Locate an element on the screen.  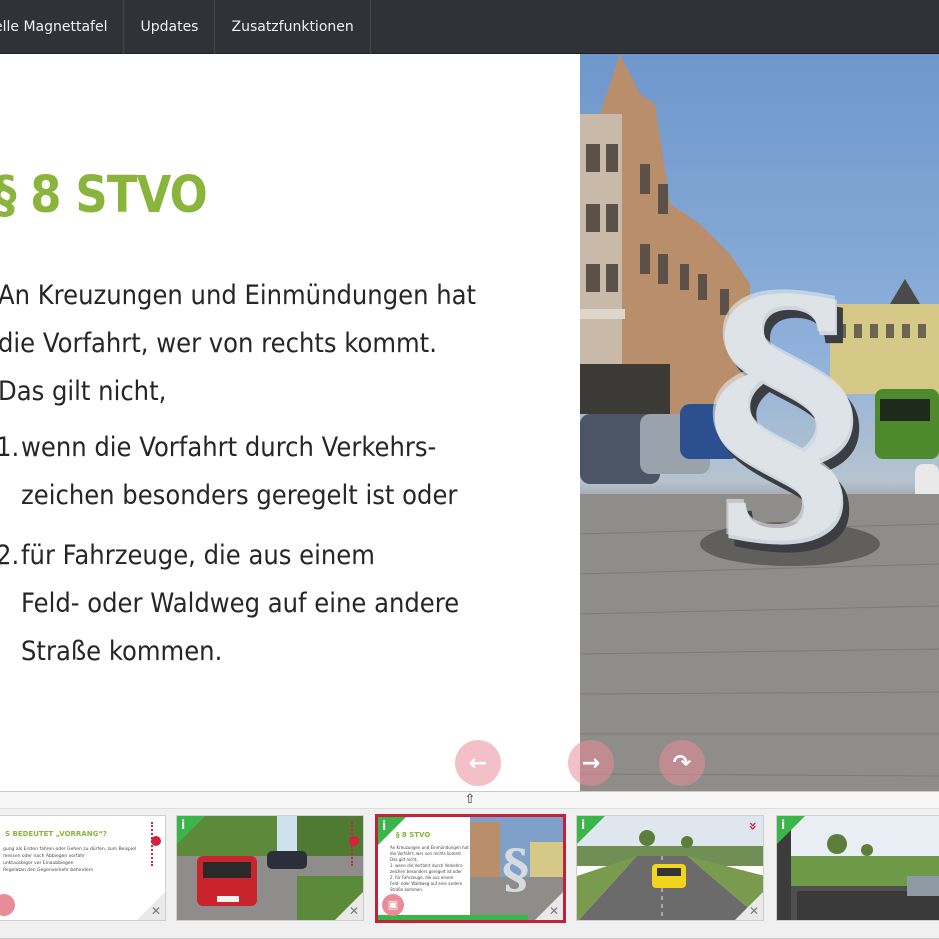
list-line: Straße kommen. is located at coordinates (122, 651).